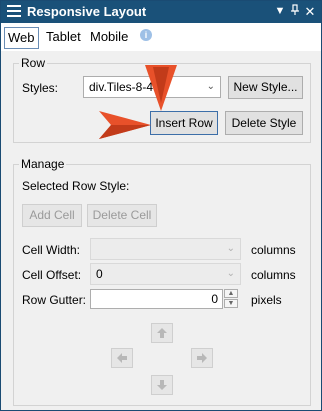 The width and height of the screenshot is (322, 411). I want to click on arrow-right-icon, so click(202, 358).